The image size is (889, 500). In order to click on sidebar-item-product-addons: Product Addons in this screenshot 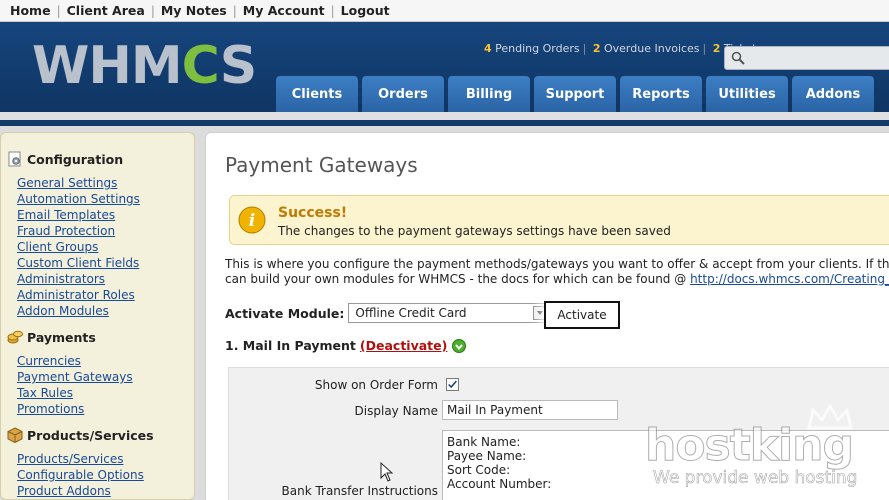, I will do `click(105, 491)`.